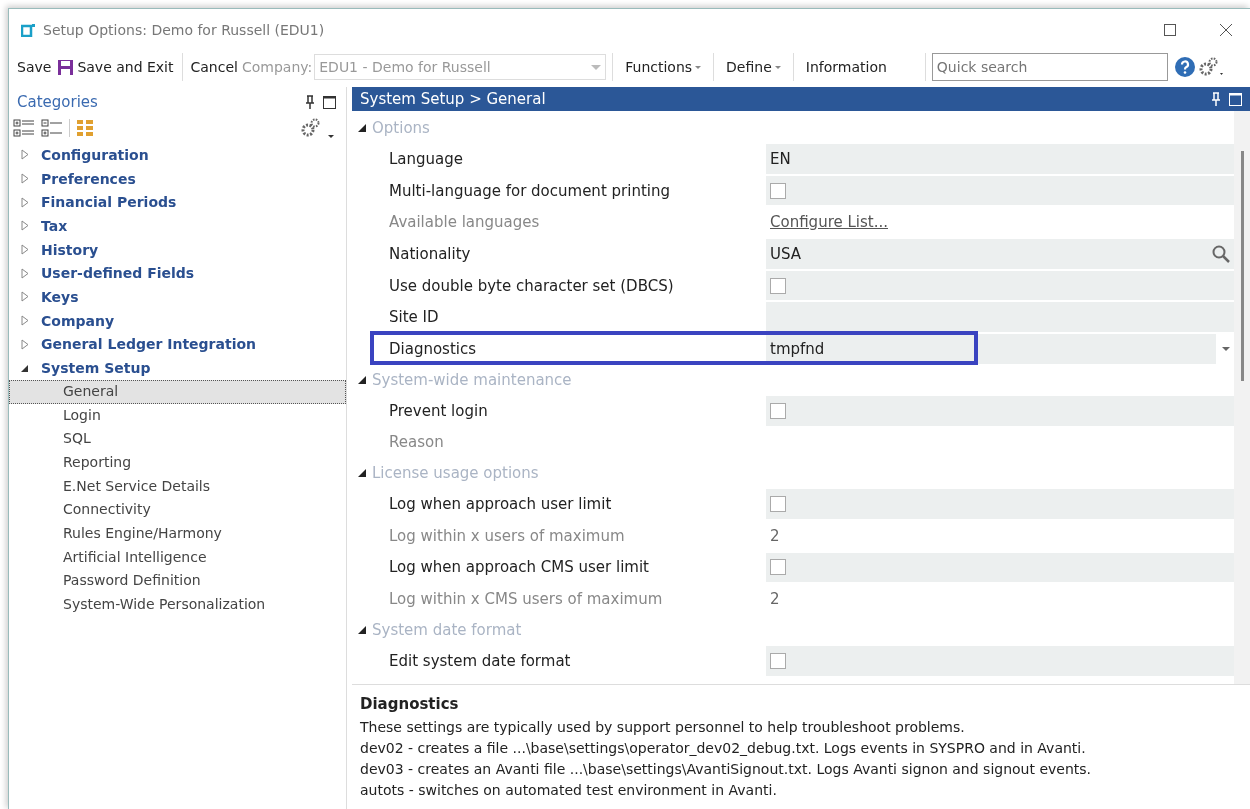 Image resolution: width=1250 pixels, height=809 pixels. Describe the element at coordinates (472, 379) in the screenshot. I see `section-title: System-wide maintenance` at that location.